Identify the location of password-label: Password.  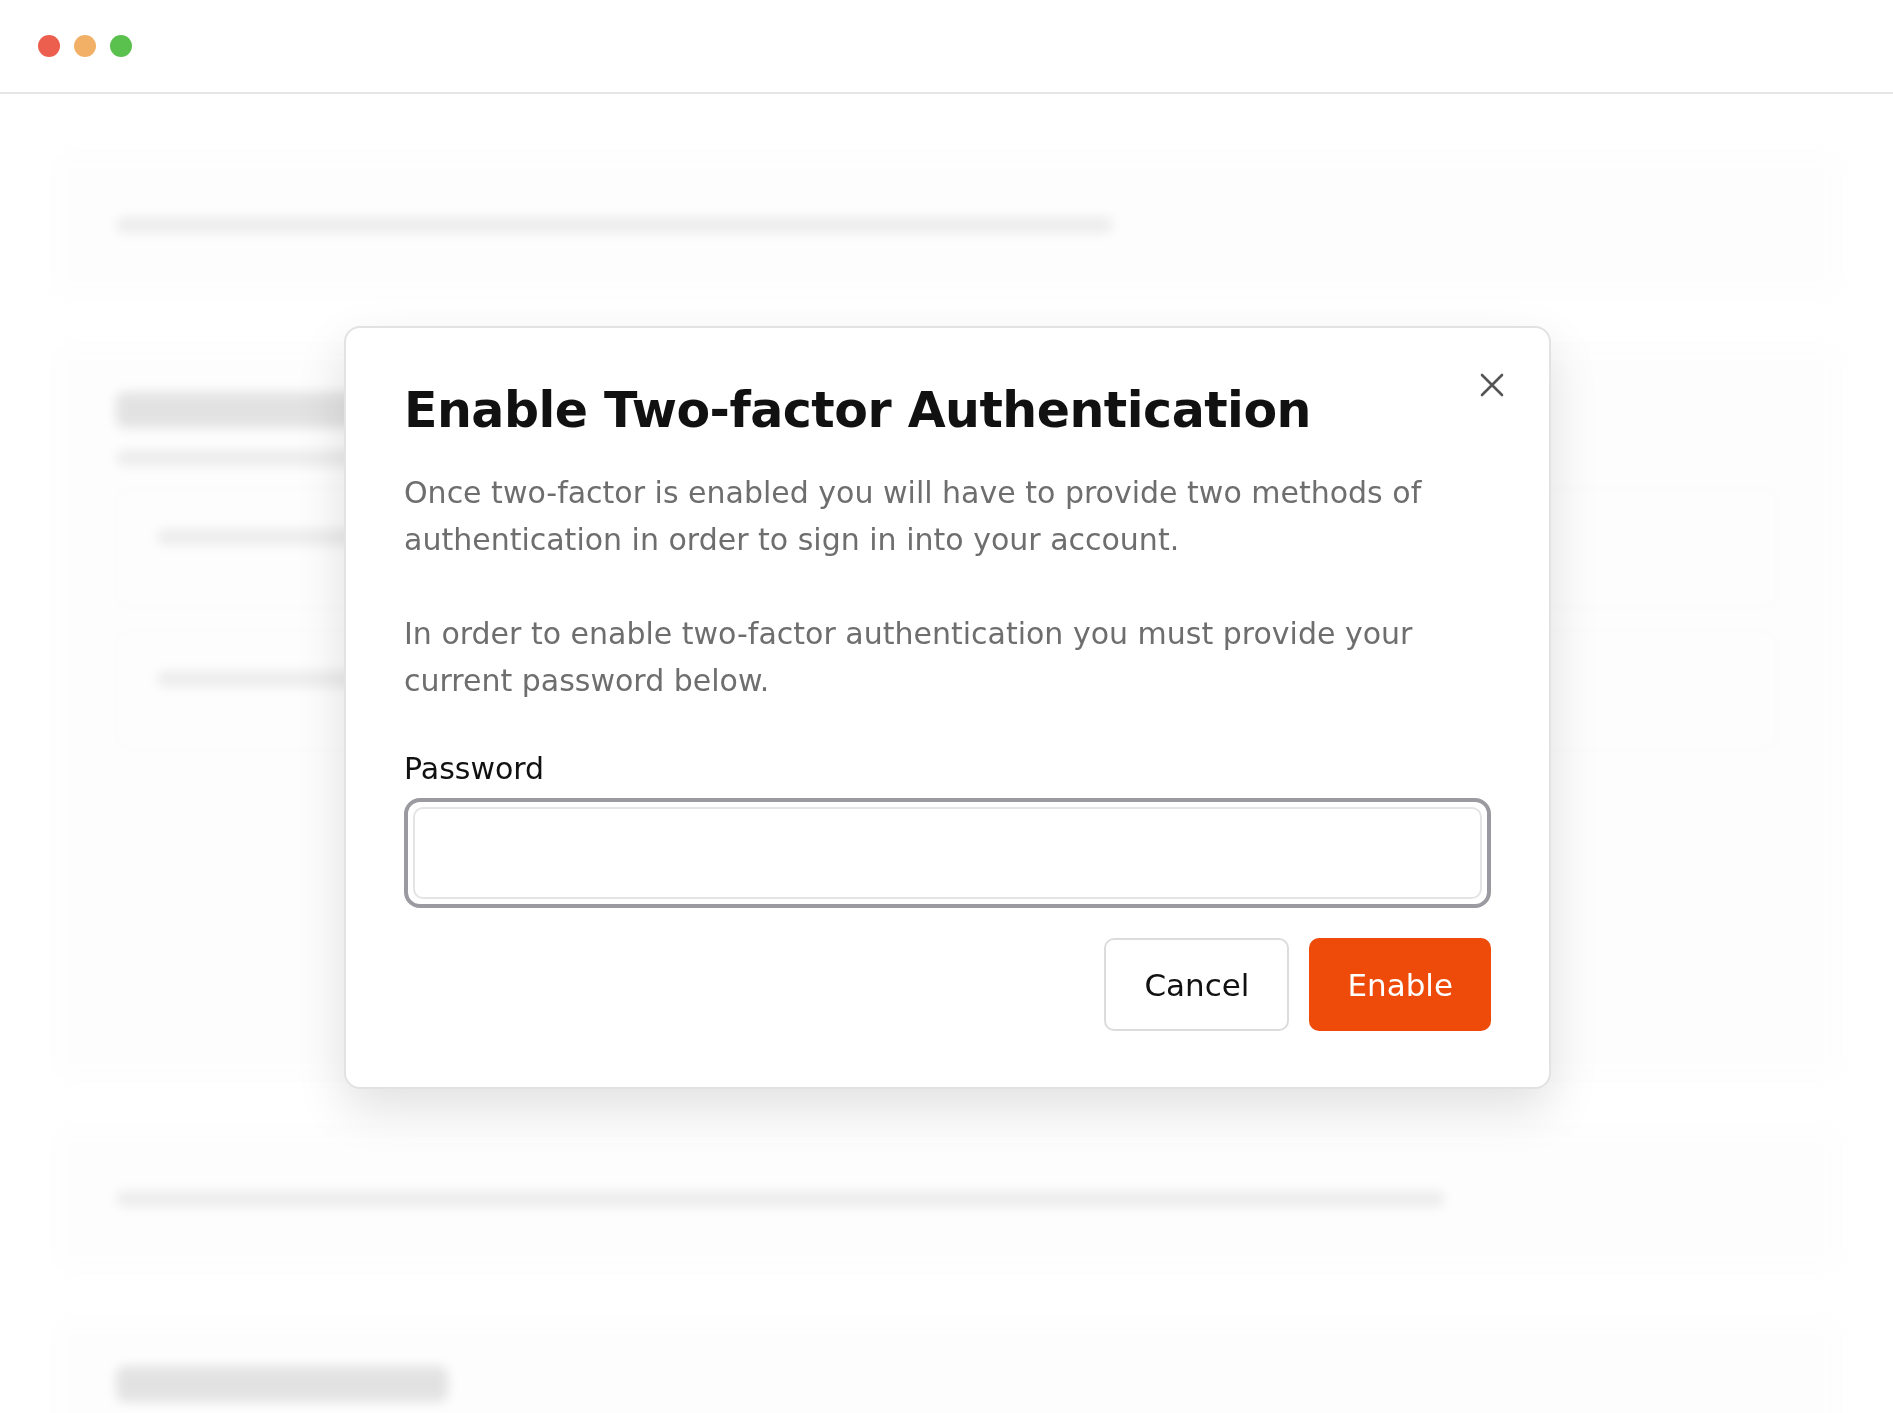
(475, 768).